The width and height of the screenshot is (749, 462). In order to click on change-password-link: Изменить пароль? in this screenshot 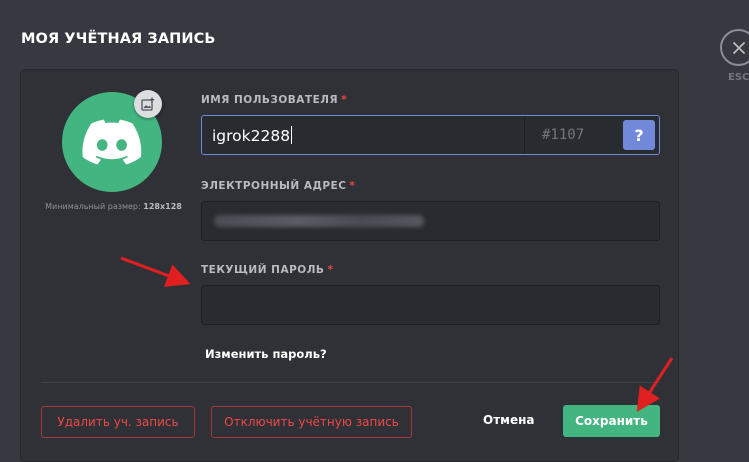, I will do `click(266, 354)`.